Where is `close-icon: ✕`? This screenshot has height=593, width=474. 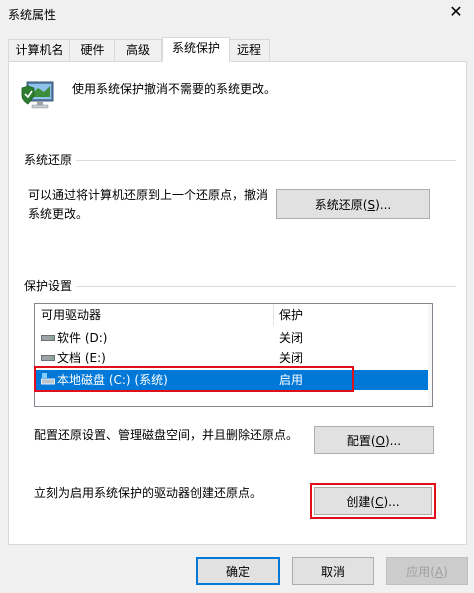
close-icon: ✕ is located at coordinates (456, 12).